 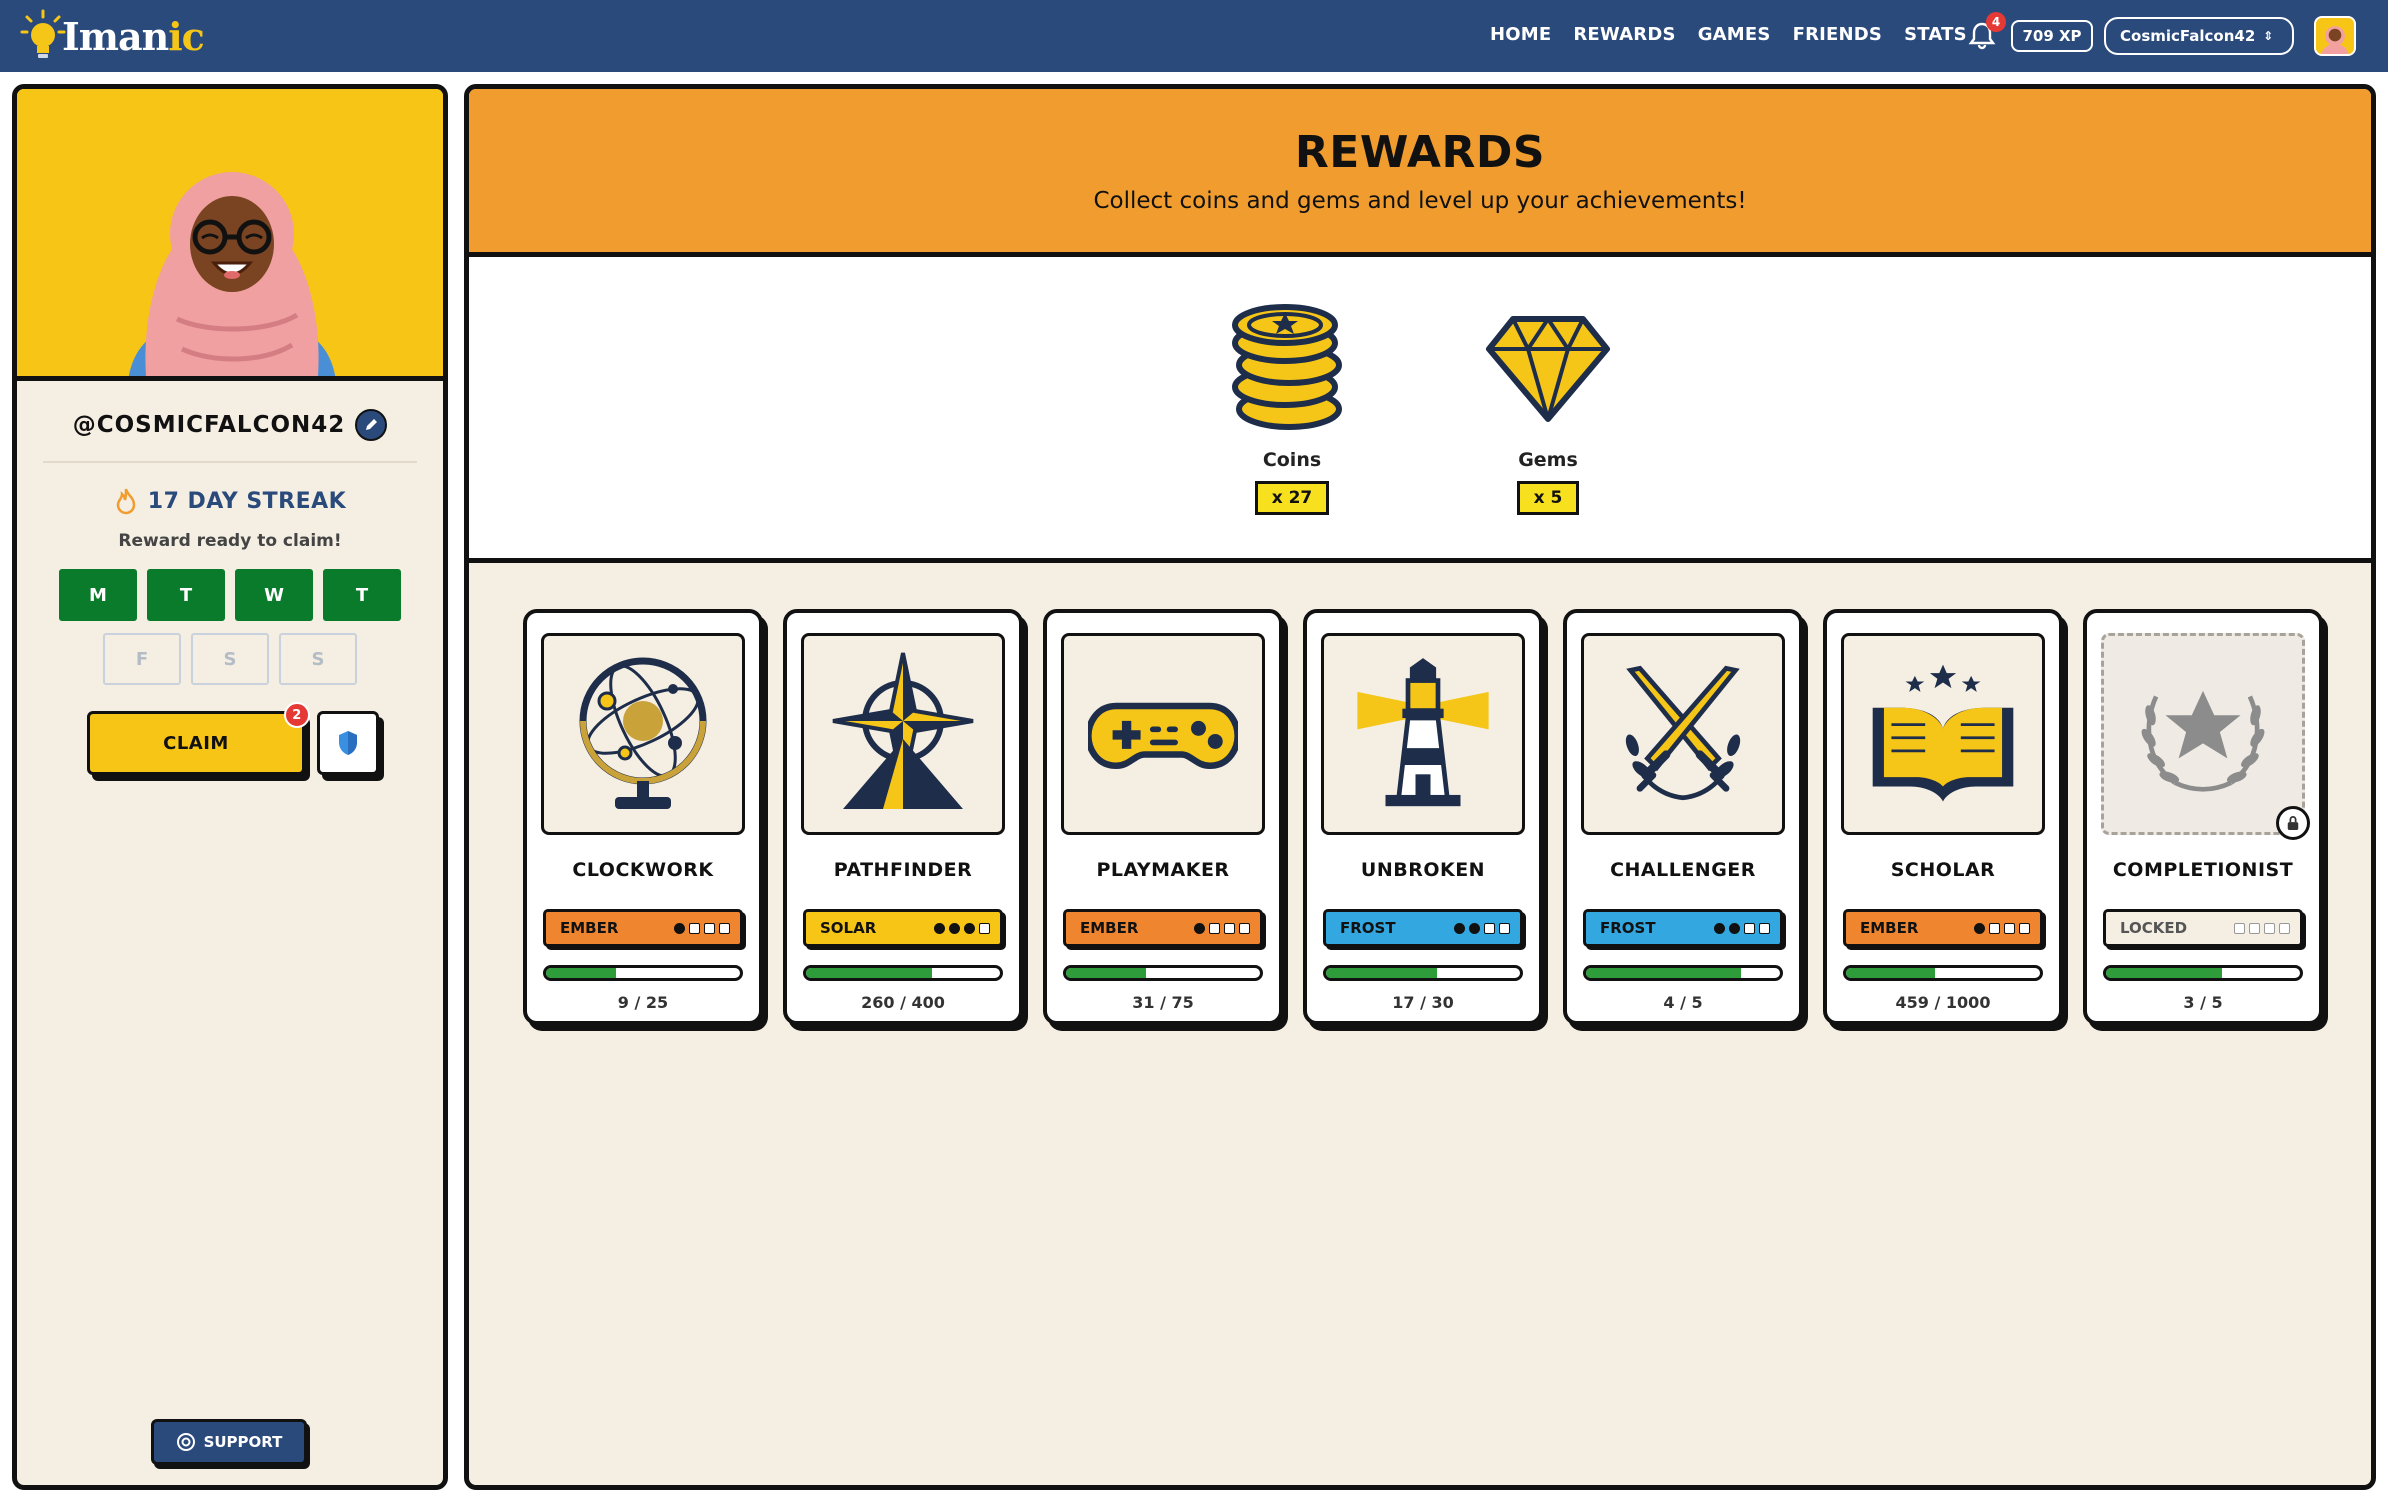 What do you see at coordinates (230, 462) in the screenshot?
I see `profile-divider` at bounding box center [230, 462].